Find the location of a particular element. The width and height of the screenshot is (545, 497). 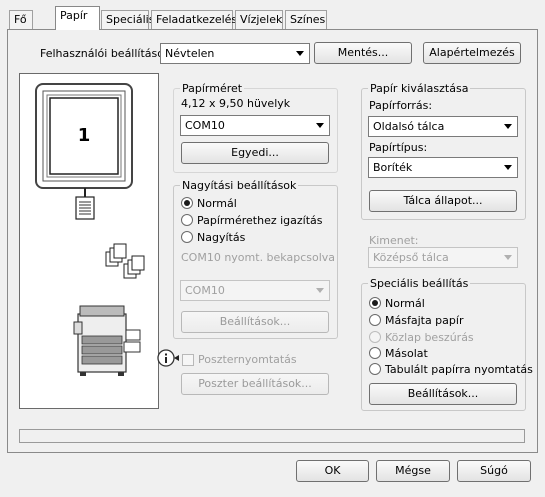

zoom-fit-radio is located at coordinates (187, 220).